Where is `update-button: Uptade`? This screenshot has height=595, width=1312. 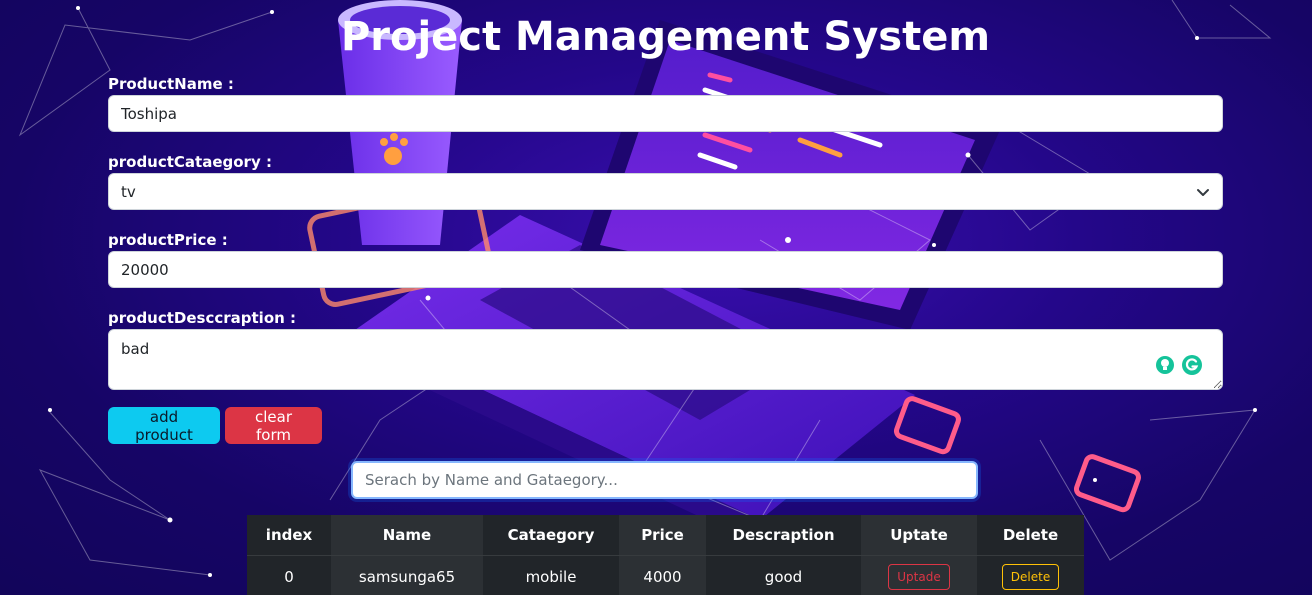 update-button: Uptade is located at coordinates (919, 576).